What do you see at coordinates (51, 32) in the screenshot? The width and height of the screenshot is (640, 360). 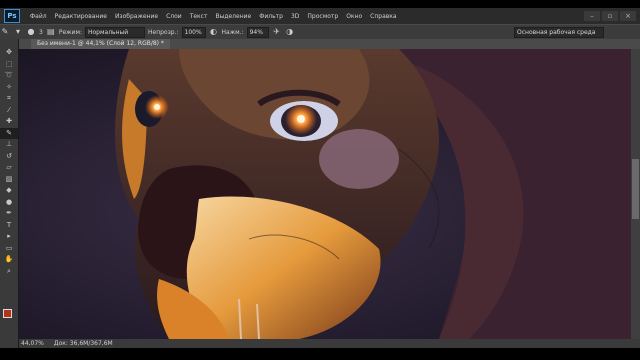 I see `brush-panel-icon: ▤` at bounding box center [51, 32].